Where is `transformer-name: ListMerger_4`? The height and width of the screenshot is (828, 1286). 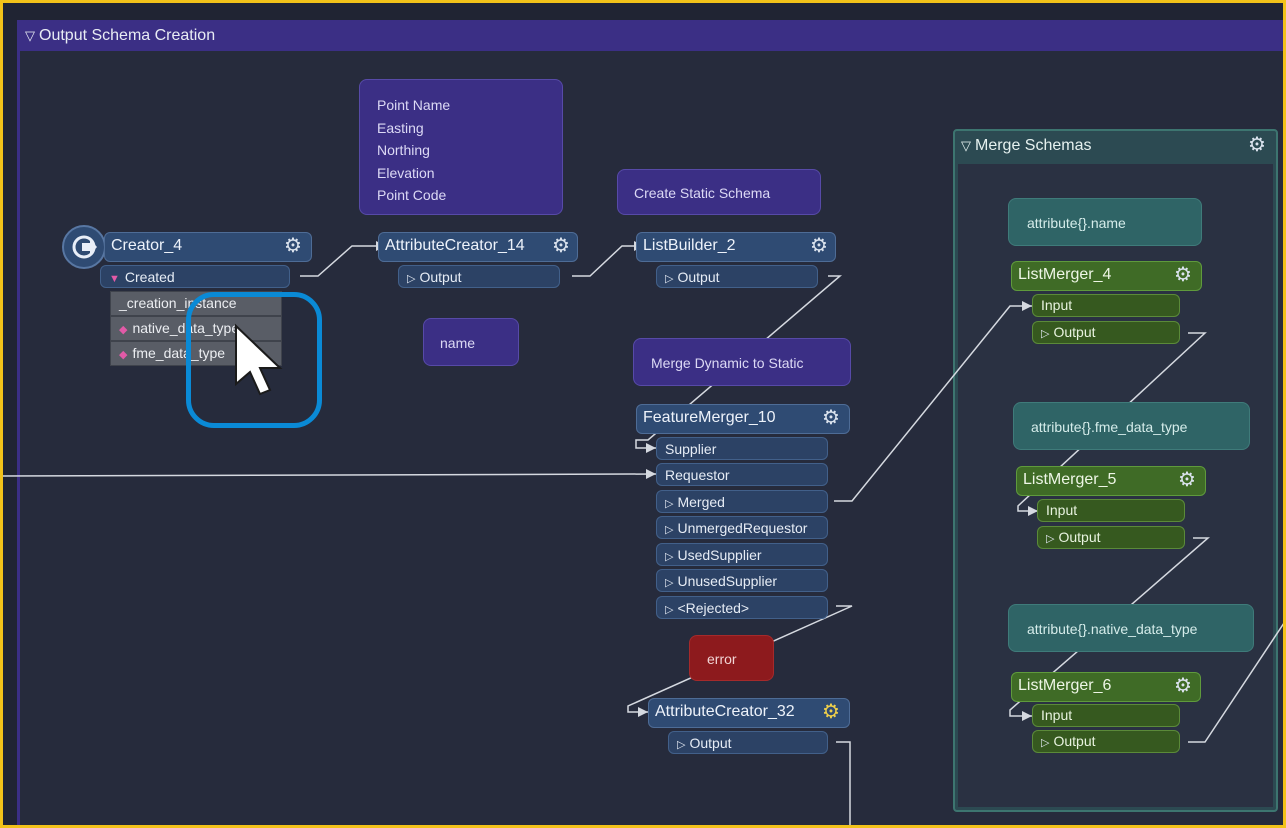
transformer-name: ListMerger_4 is located at coordinates (1065, 274).